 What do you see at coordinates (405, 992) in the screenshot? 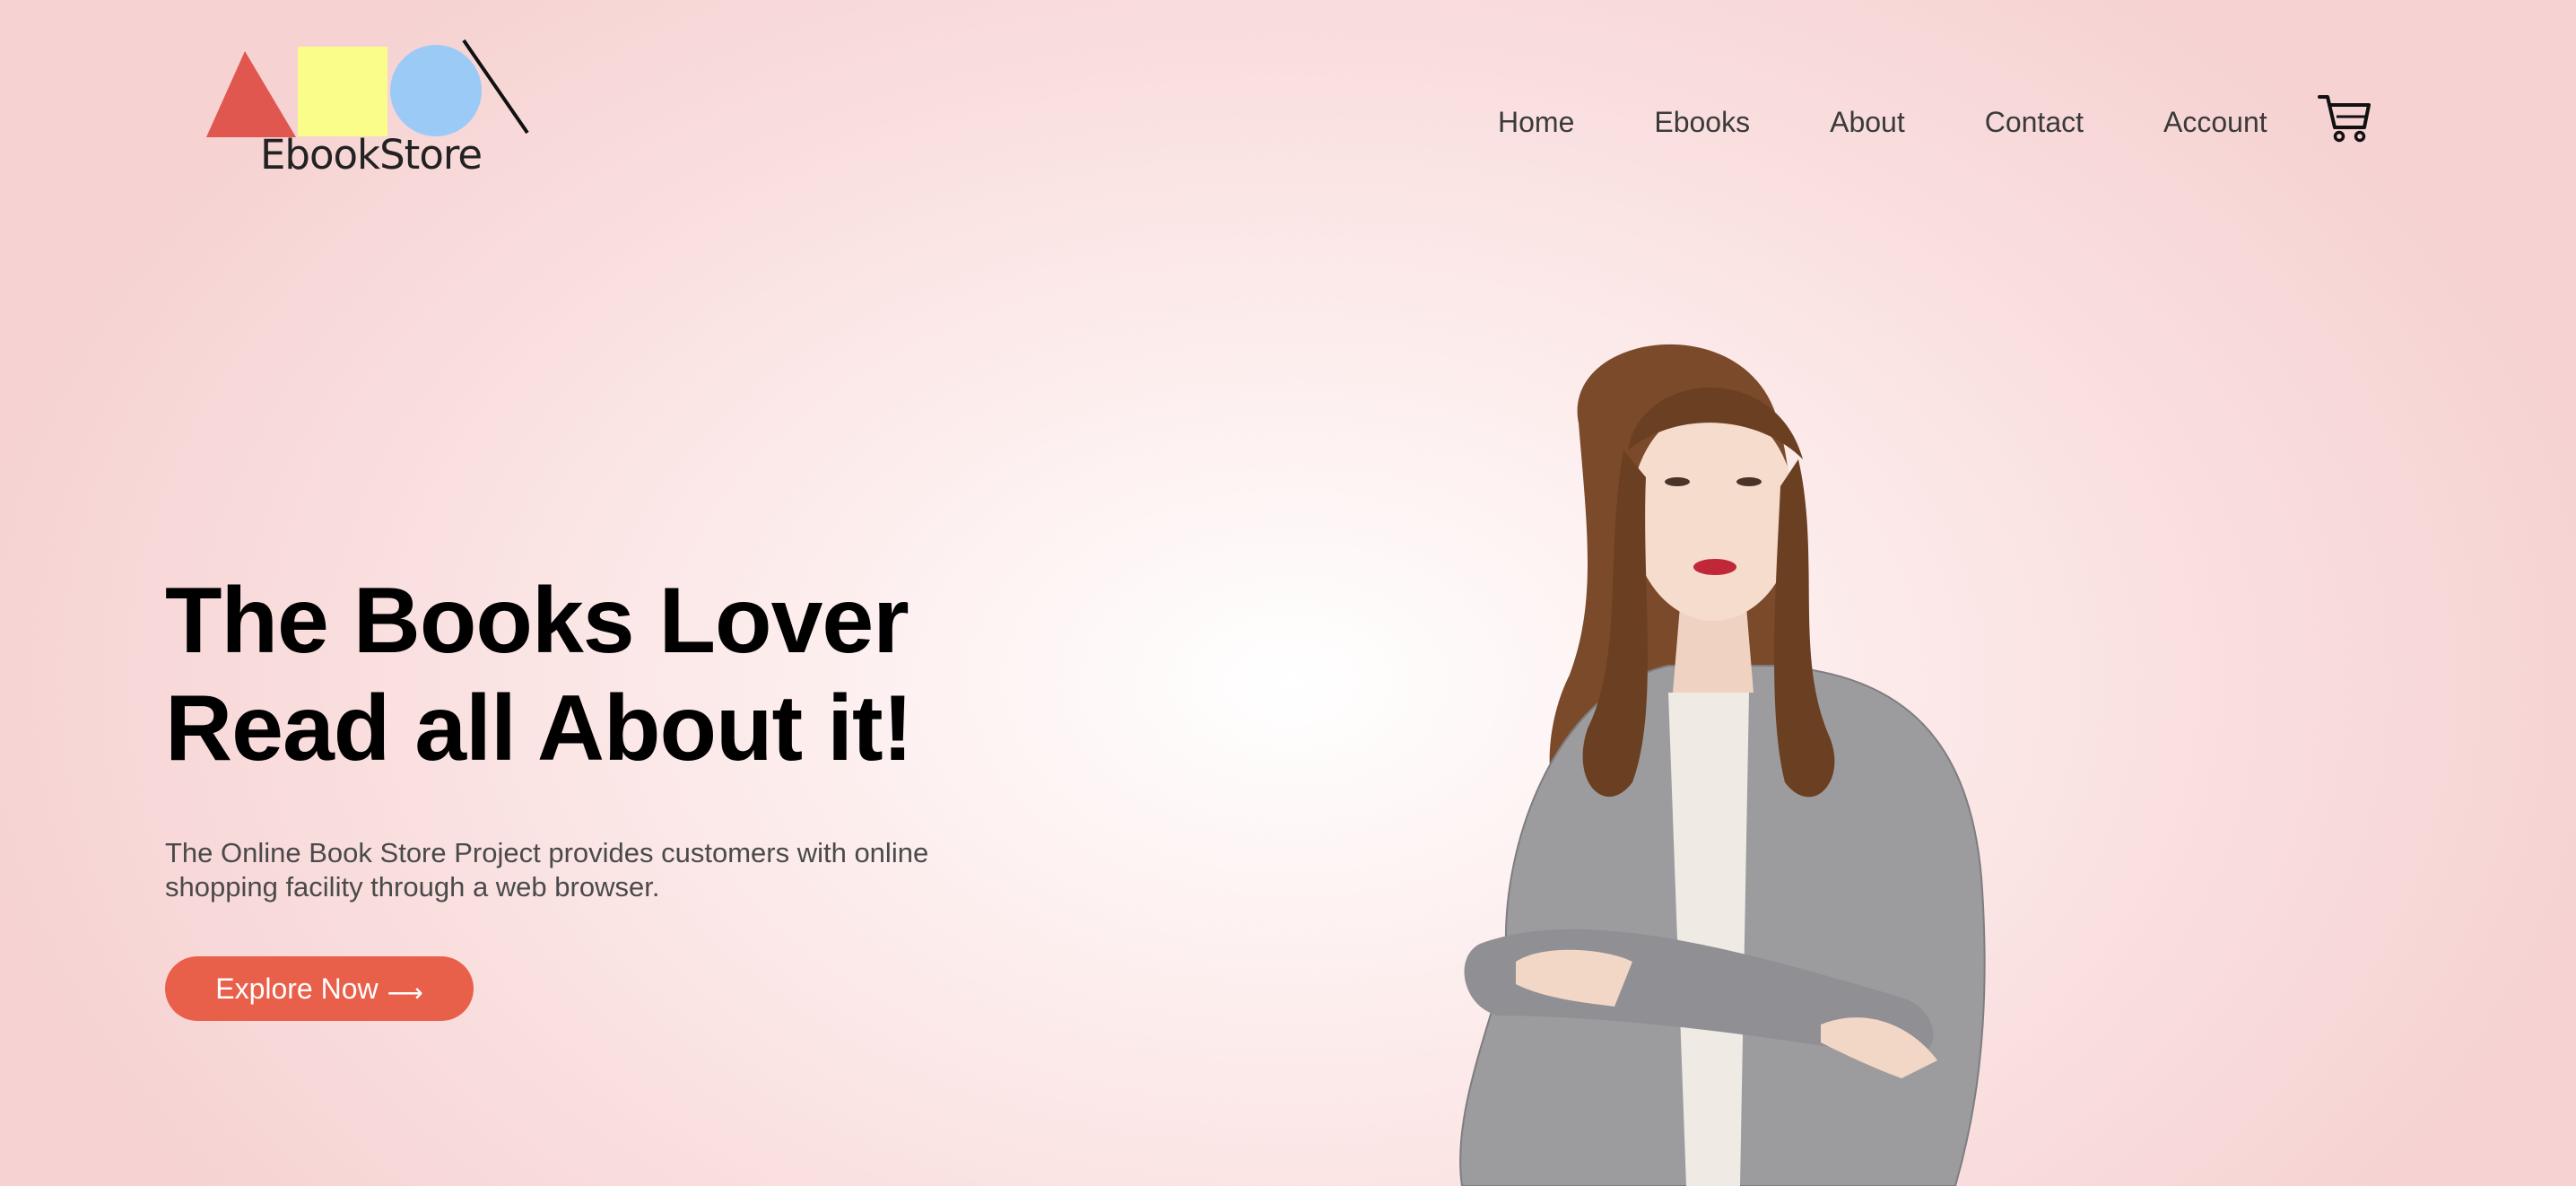
I see `arrow-right-icon: ⟶` at bounding box center [405, 992].